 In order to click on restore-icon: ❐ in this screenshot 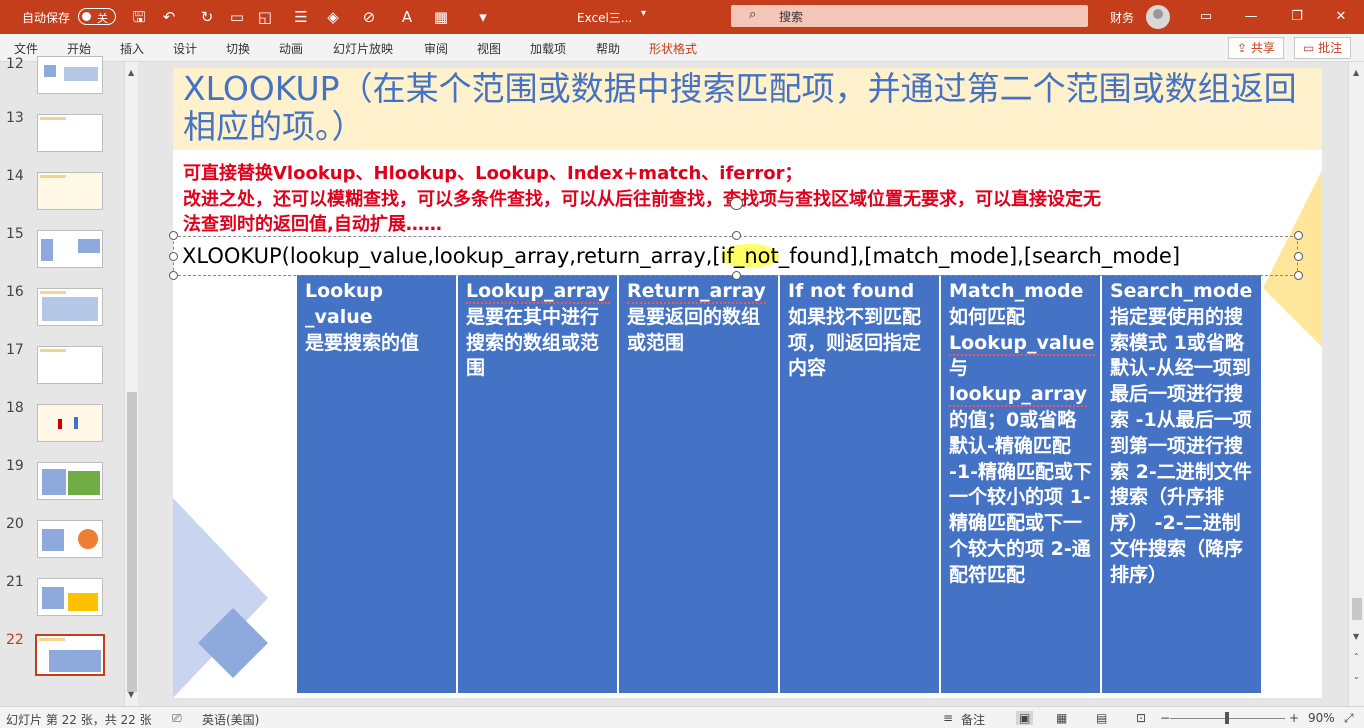, I will do `click(1297, 17)`.